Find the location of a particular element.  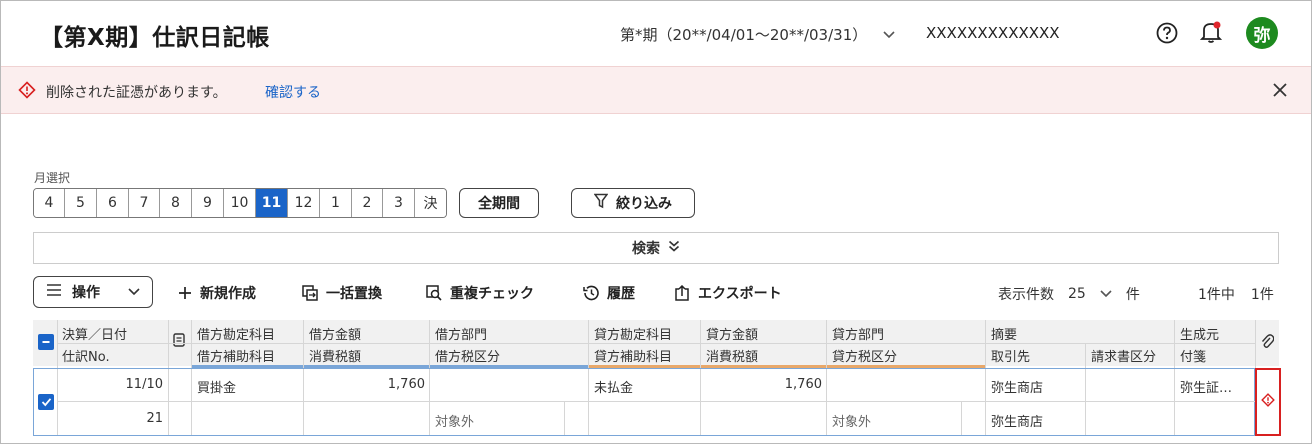

page-title: 【第X期】仕訳日記帳 is located at coordinates (155, 38).